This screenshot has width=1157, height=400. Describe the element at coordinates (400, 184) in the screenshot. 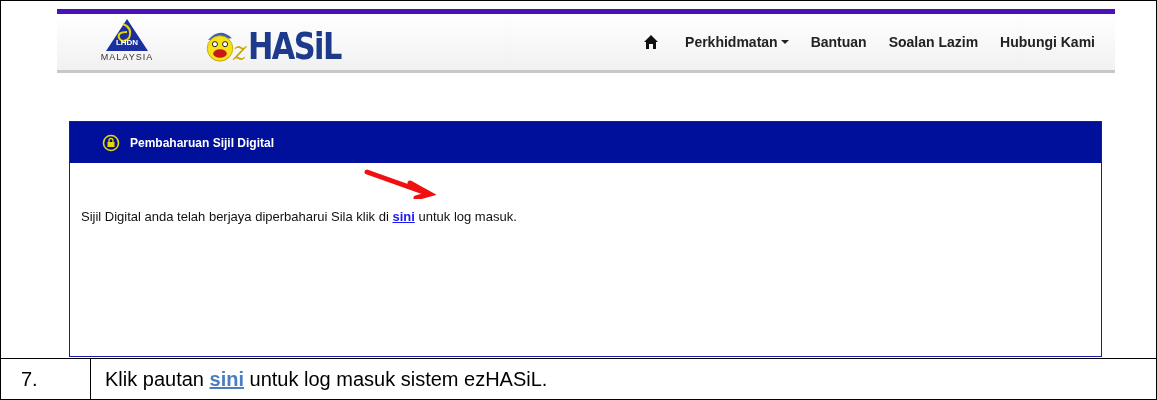

I see `arrow-annotation` at that location.